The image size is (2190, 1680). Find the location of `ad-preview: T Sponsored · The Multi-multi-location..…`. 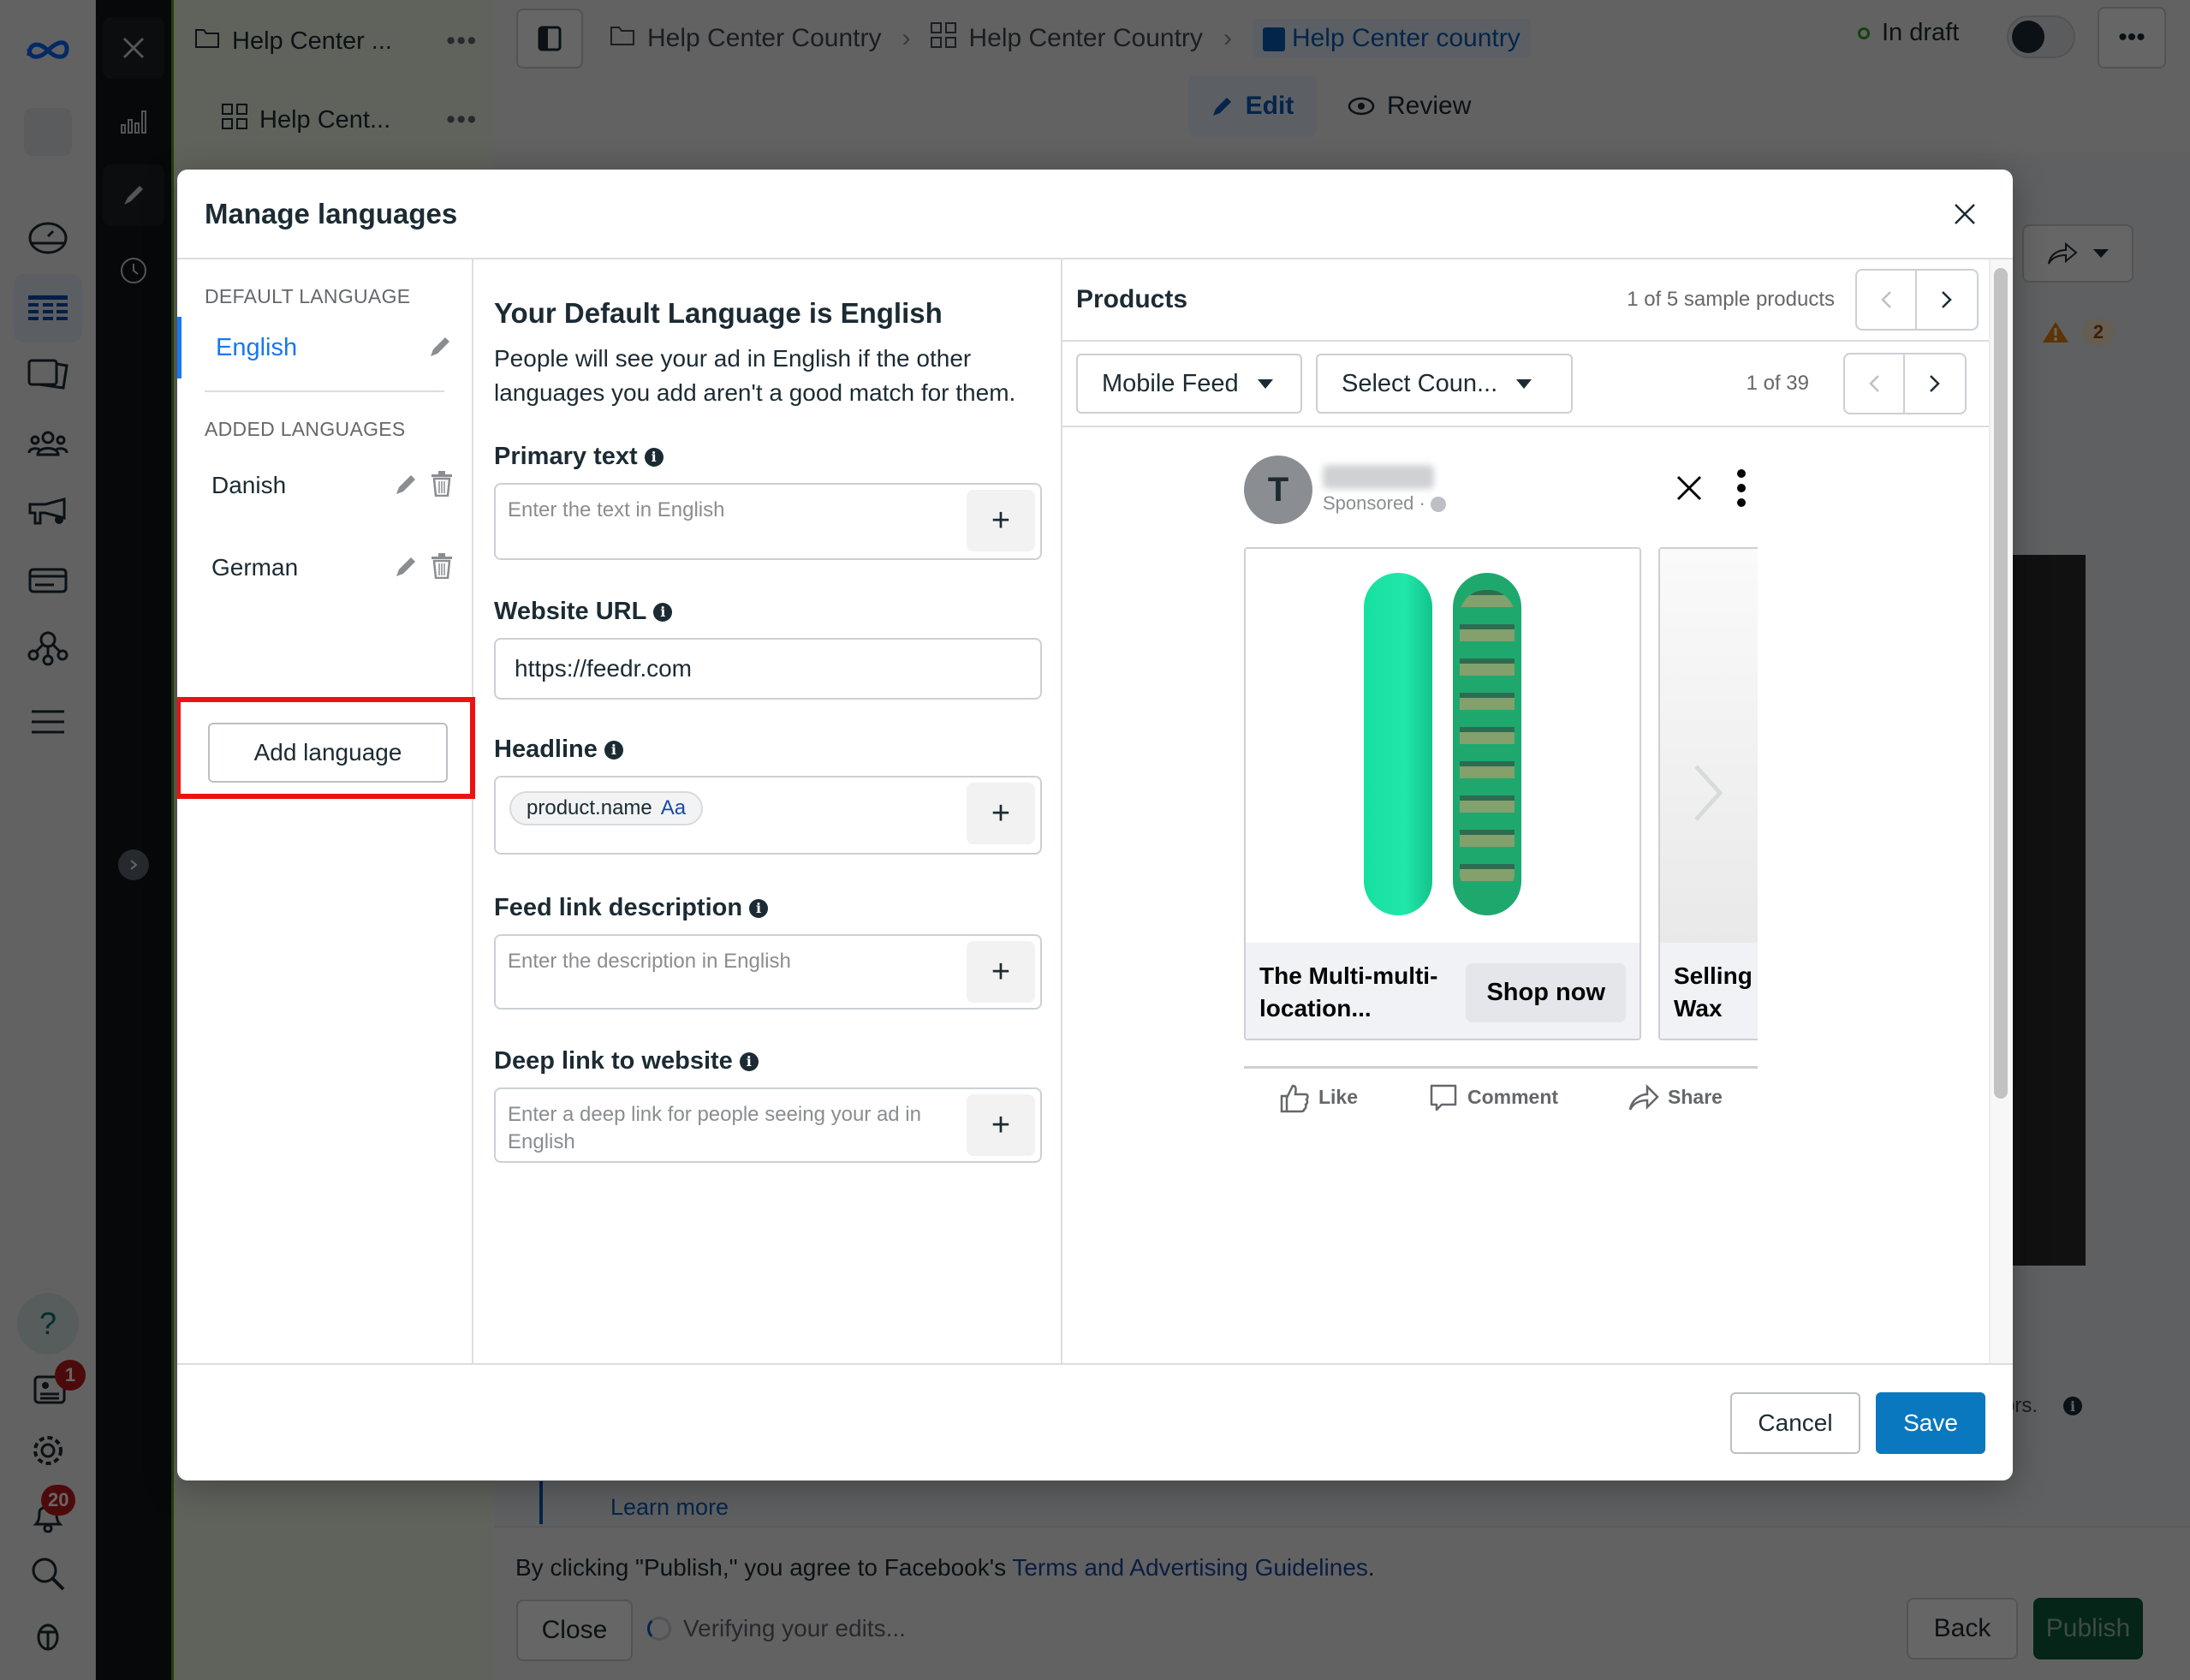

ad-preview: T Sponsored · The Multi-multi-location..… is located at coordinates (1501, 789).